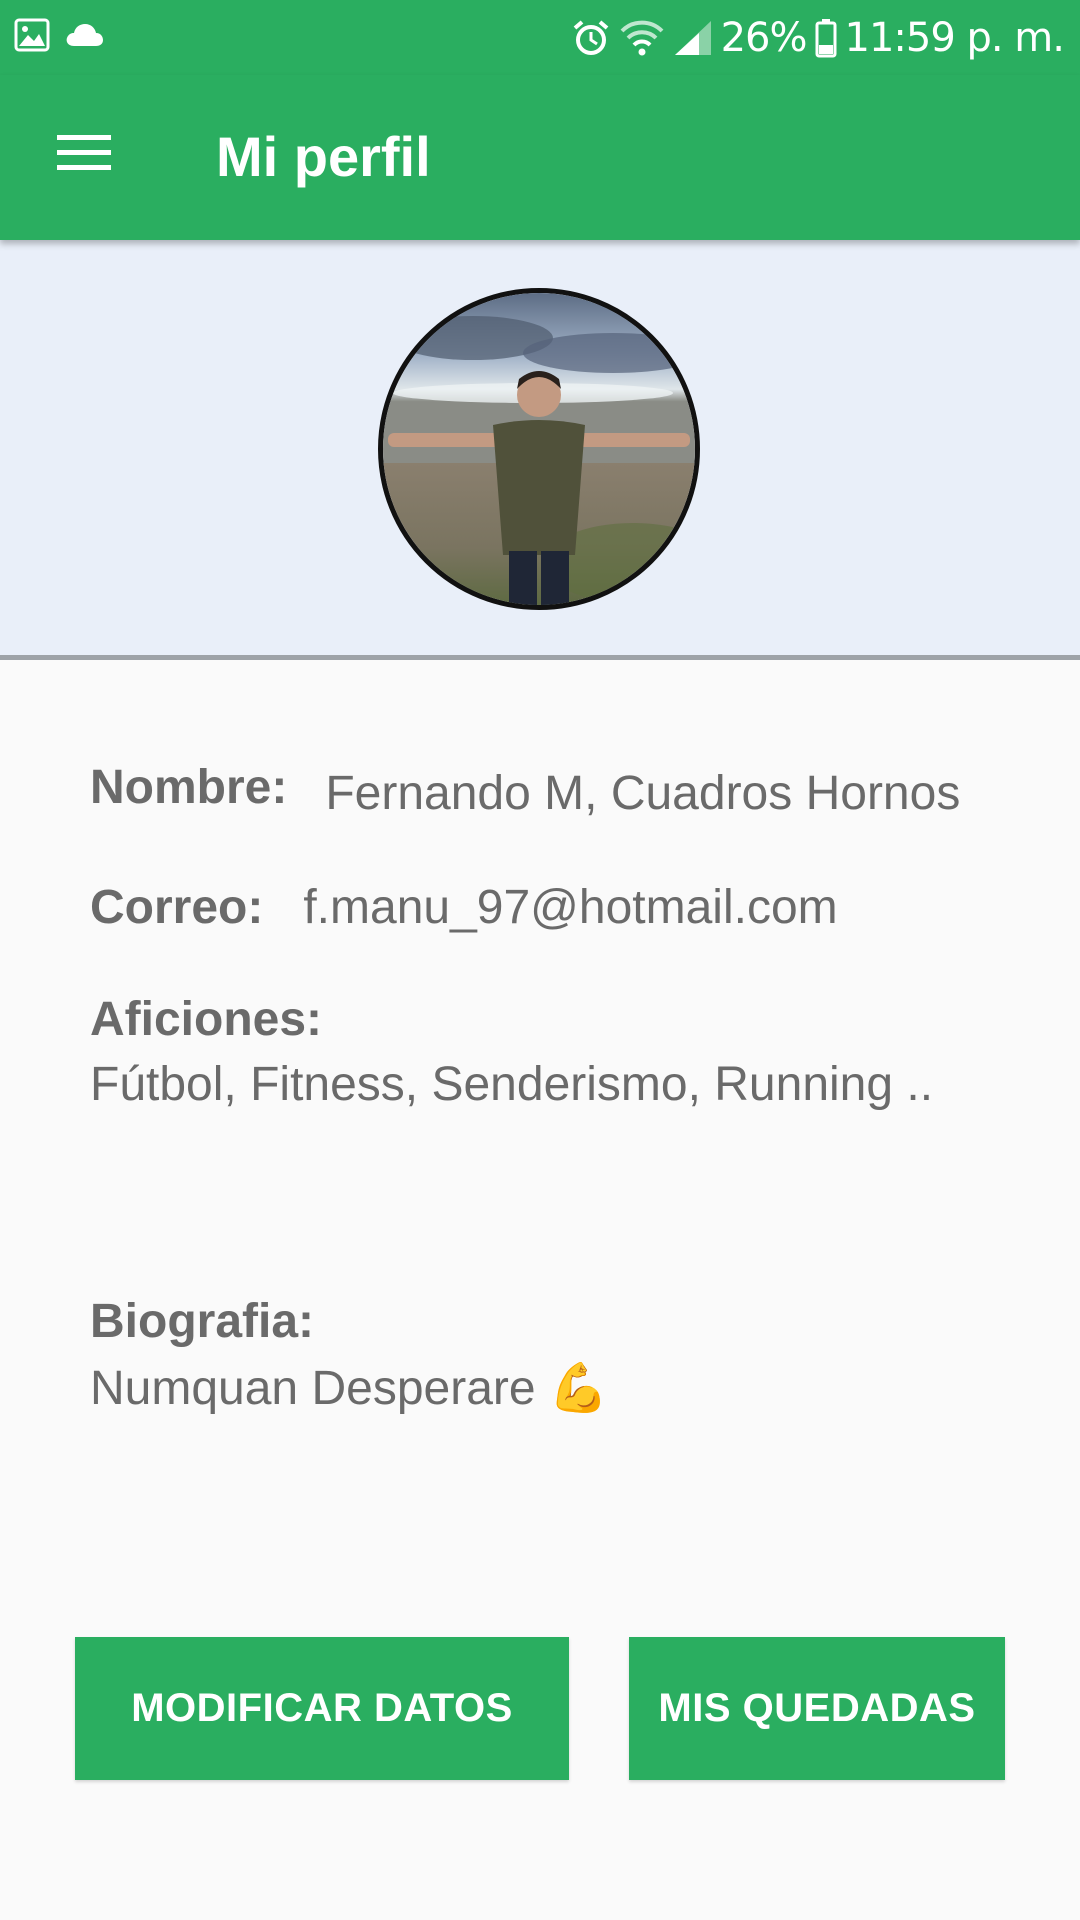  What do you see at coordinates (349, 1388) in the screenshot?
I see `bio-value: Numquan Desperare 💪` at bounding box center [349, 1388].